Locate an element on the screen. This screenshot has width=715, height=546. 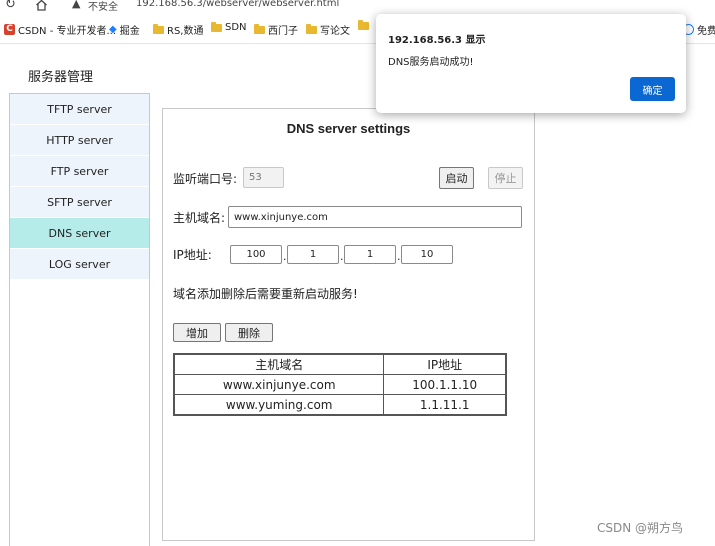
domain-input: www.xinjunye.com is located at coordinates (375, 217).